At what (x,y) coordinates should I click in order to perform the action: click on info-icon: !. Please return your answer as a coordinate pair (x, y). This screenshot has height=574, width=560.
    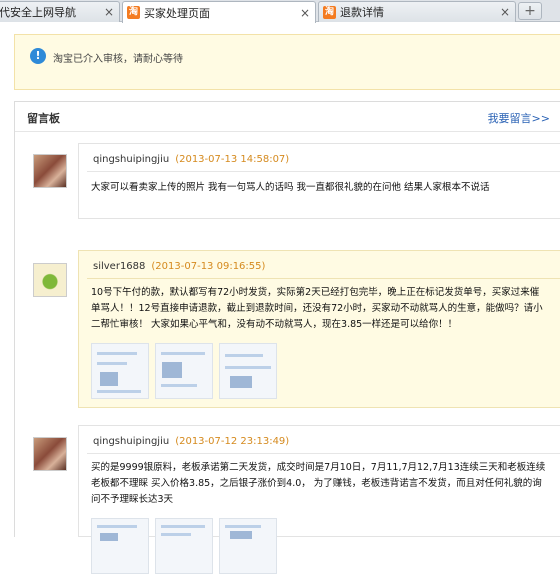
    Looking at the image, I should click on (38, 56).